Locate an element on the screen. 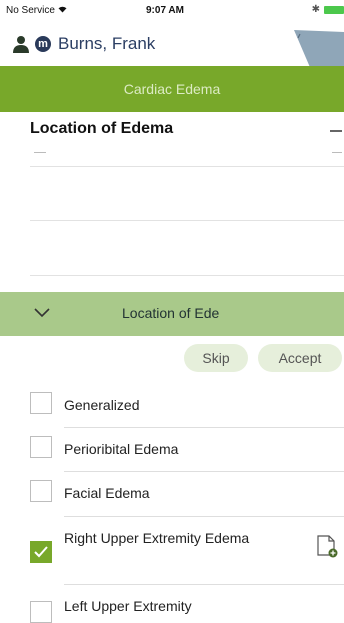 The image size is (344, 623). accept-button: Accept is located at coordinates (300, 358).